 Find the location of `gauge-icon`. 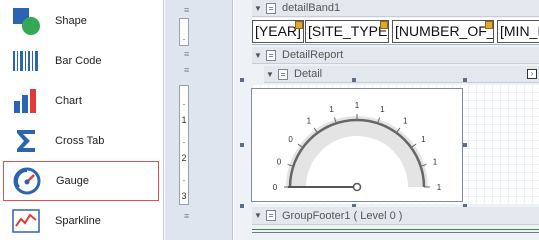

gauge-icon is located at coordinates (27, 181).